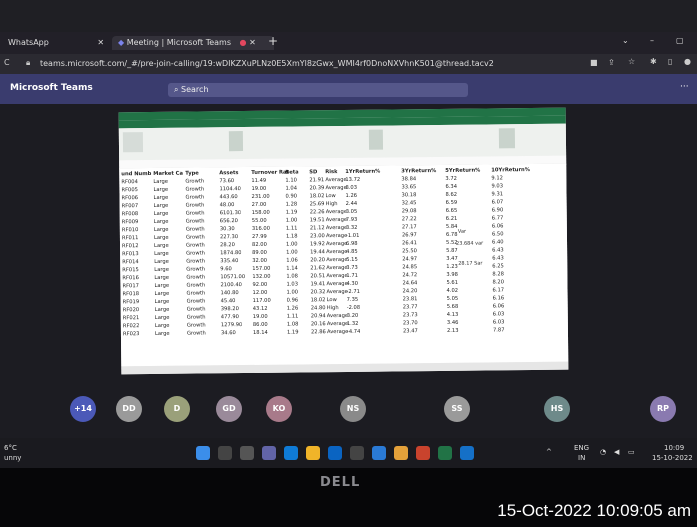 This screenshot has width=697, height=527. I want to click on table-cell: 23.73, so click(410, 315).